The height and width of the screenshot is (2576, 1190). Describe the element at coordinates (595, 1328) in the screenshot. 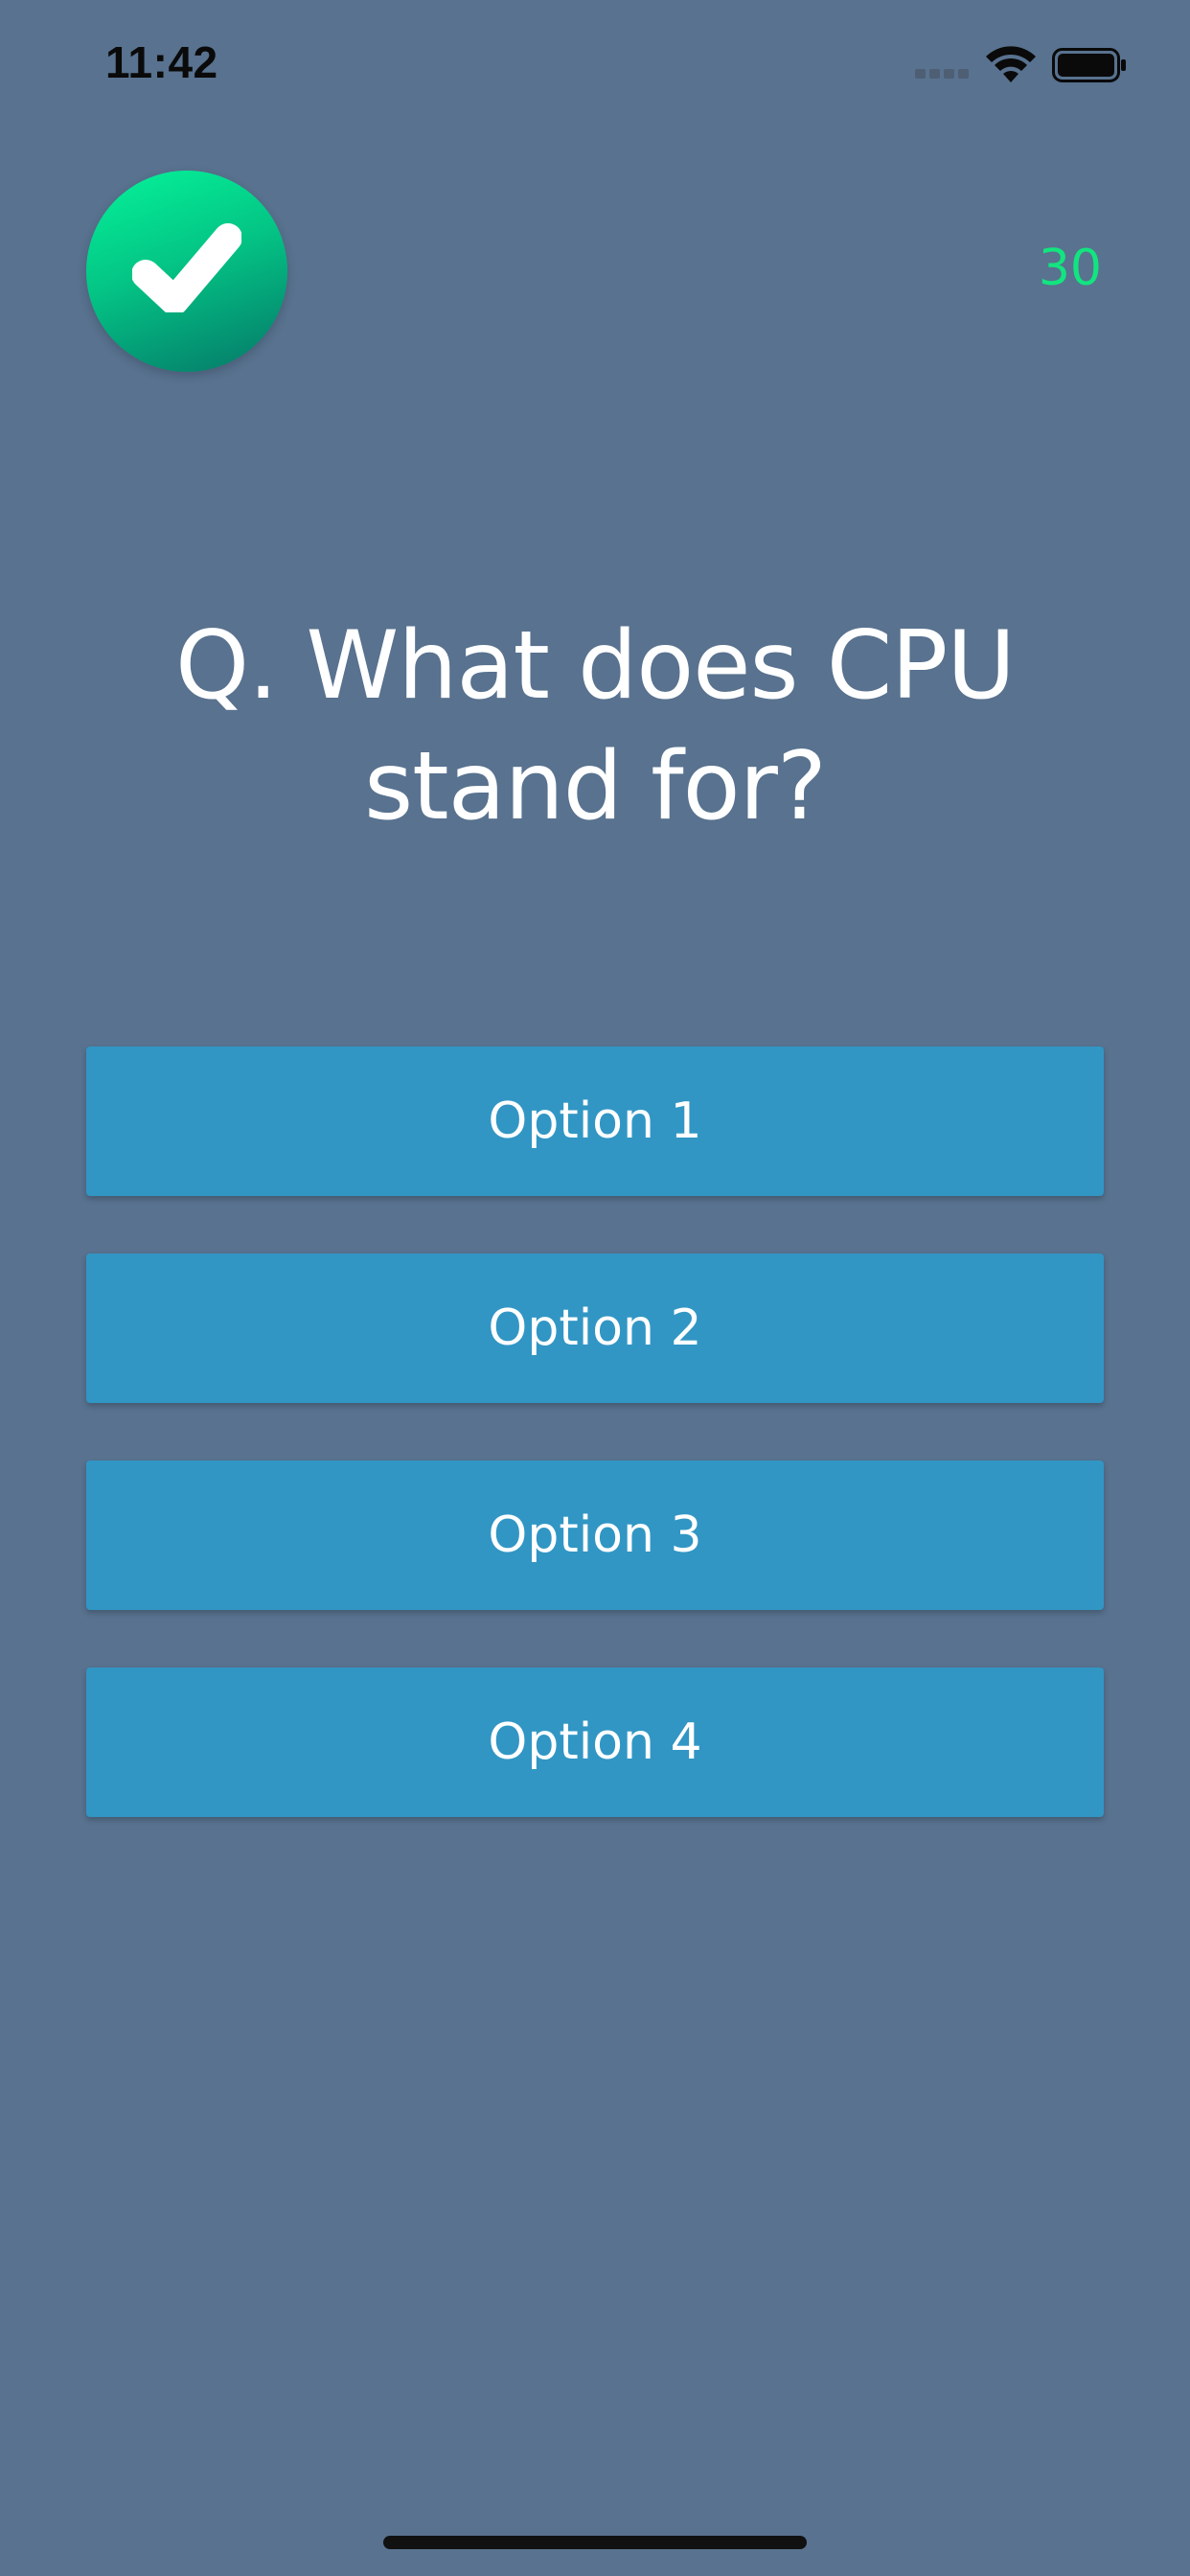

I see `option-2-button: Option 2` at that location.